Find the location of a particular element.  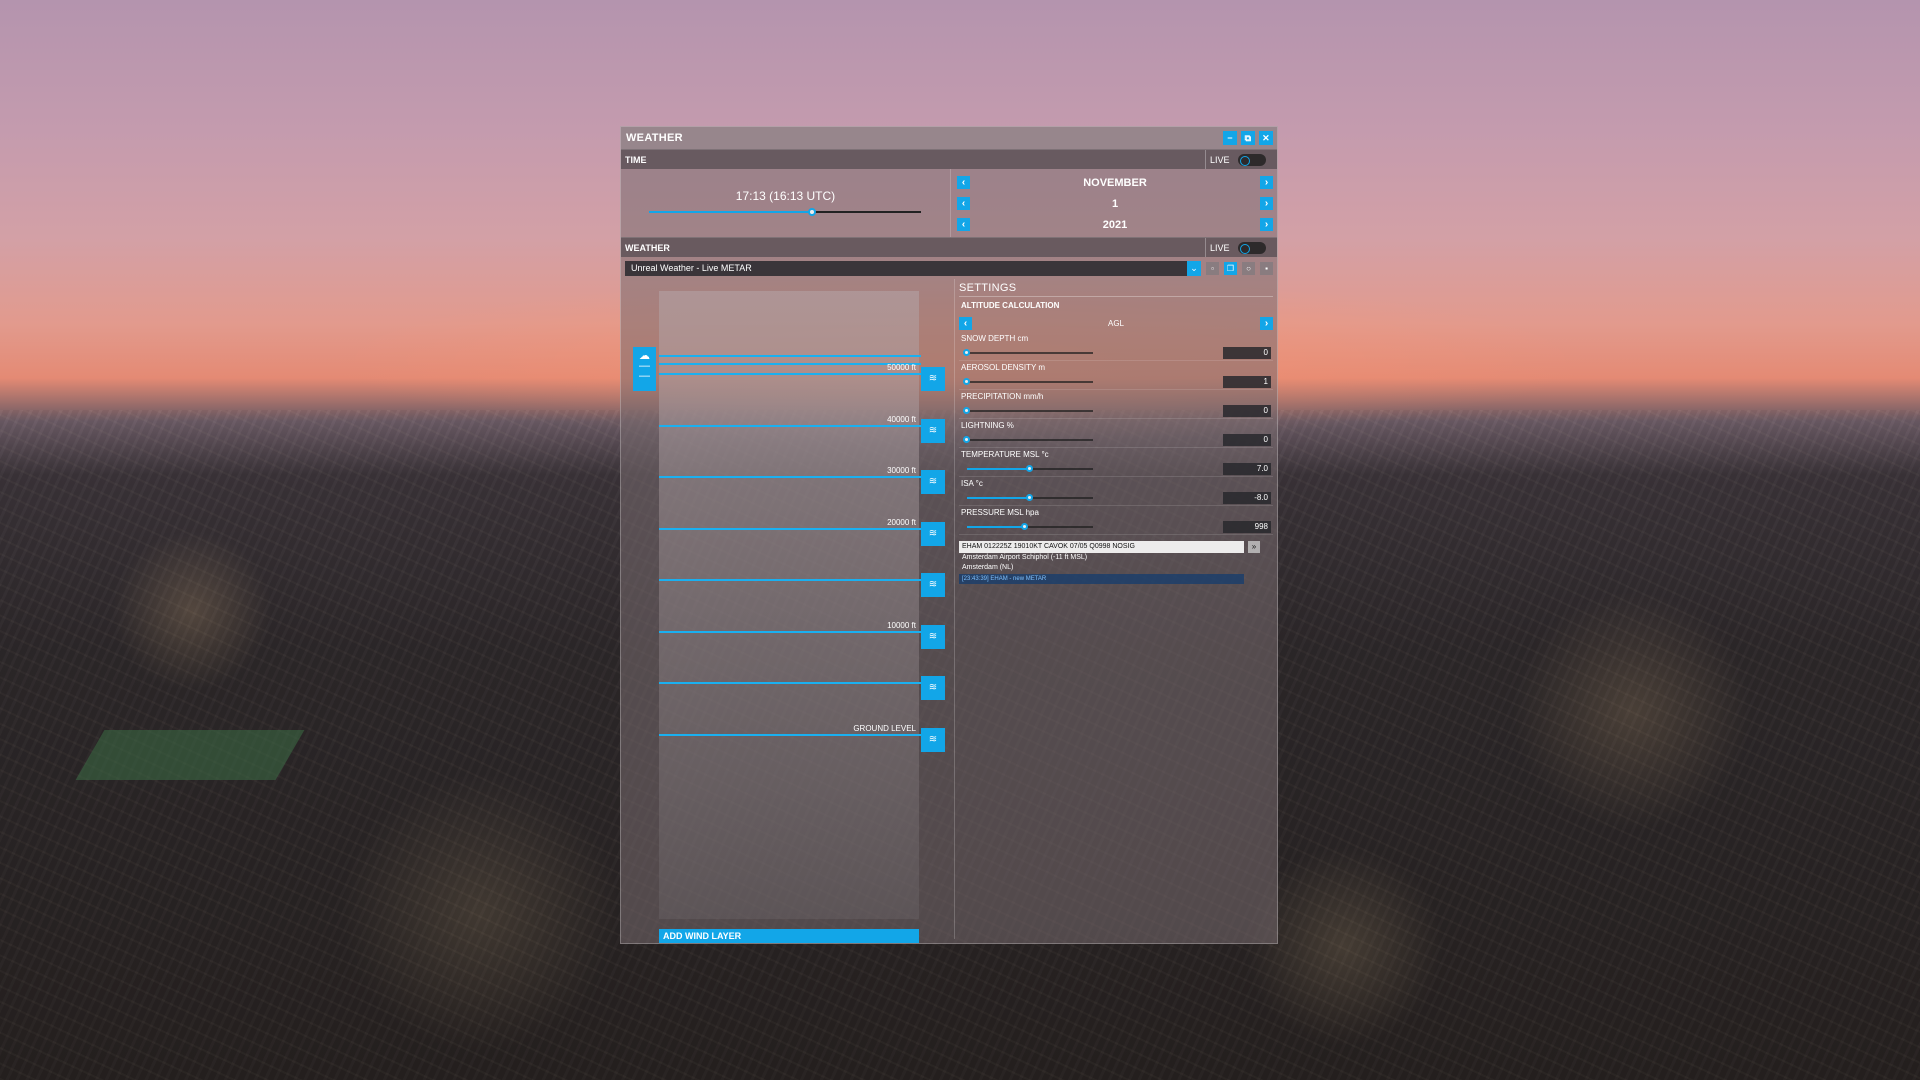

time-live-box: LIVE is located at coordinates (1241, 159).